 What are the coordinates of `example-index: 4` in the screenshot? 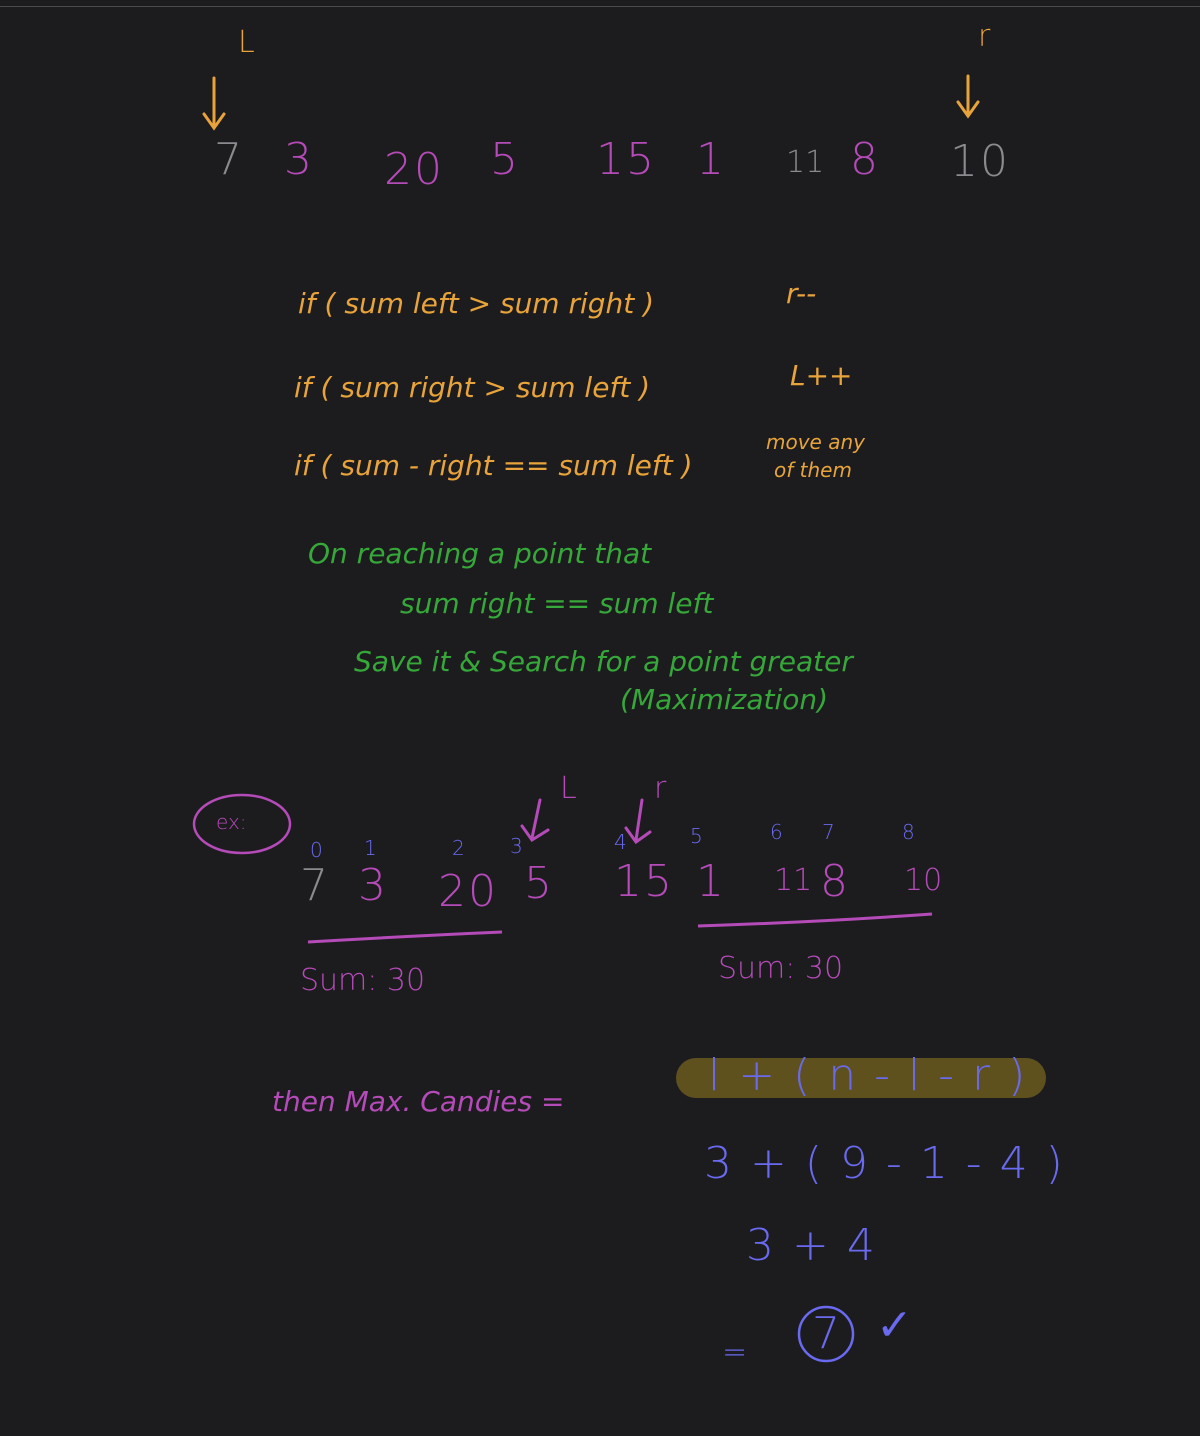 It's located at (620, 842).